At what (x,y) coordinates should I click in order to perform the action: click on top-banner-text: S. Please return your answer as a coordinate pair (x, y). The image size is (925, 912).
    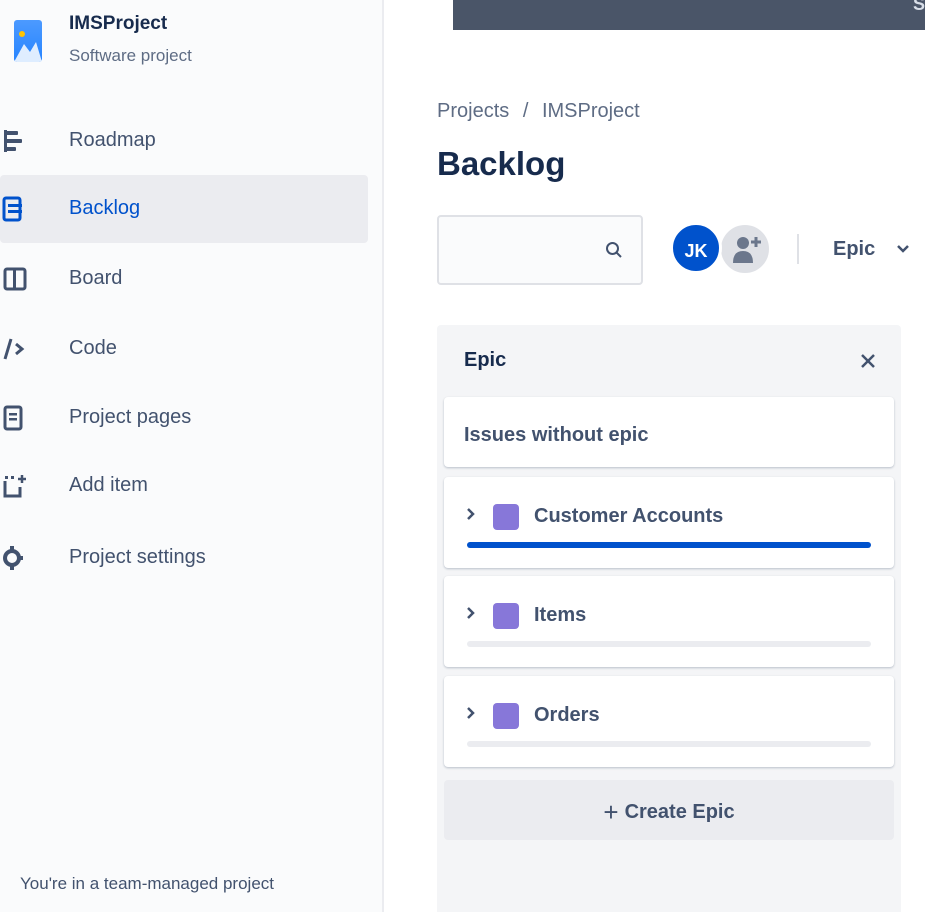
    Looking at the image, I should click on (918, 7).